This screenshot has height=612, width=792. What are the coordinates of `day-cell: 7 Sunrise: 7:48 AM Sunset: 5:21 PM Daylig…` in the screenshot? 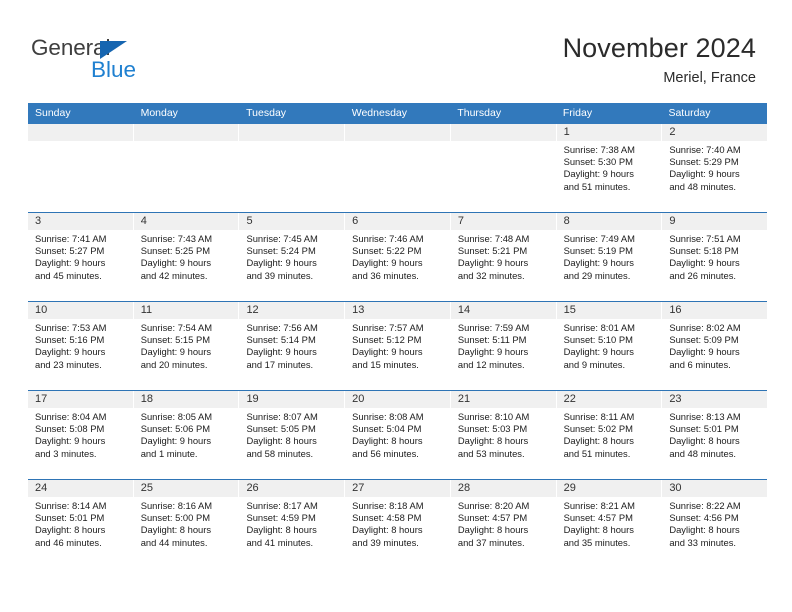 It's located at (503, 257).